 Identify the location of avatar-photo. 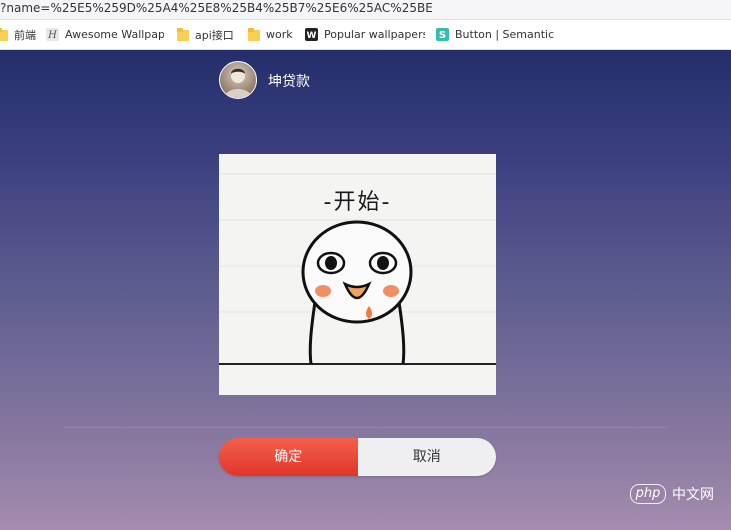
(238, 83).